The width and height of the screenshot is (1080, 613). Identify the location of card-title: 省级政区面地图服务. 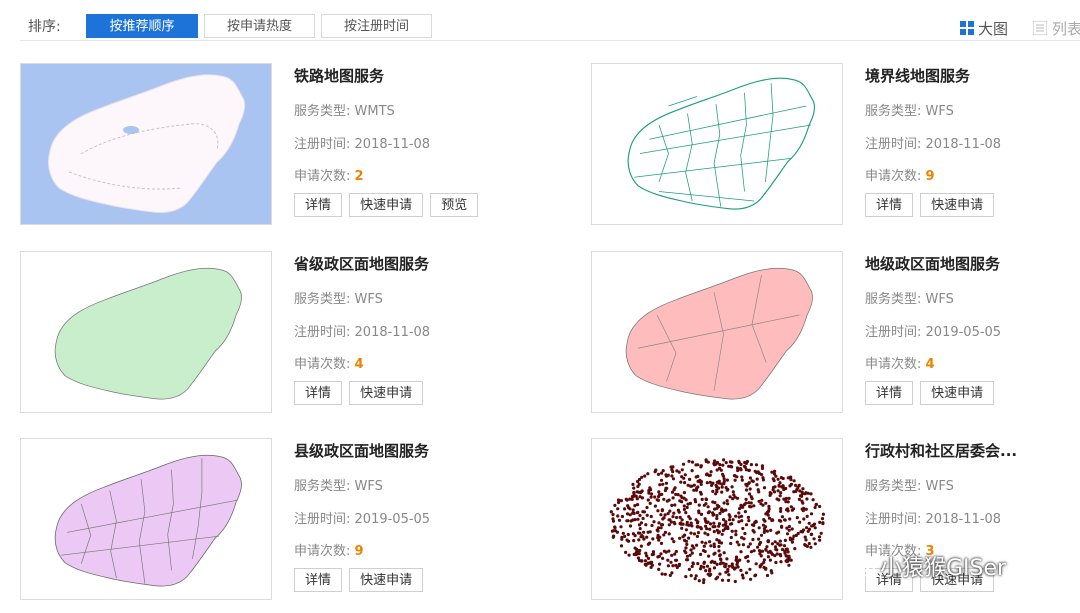
(361, 263).